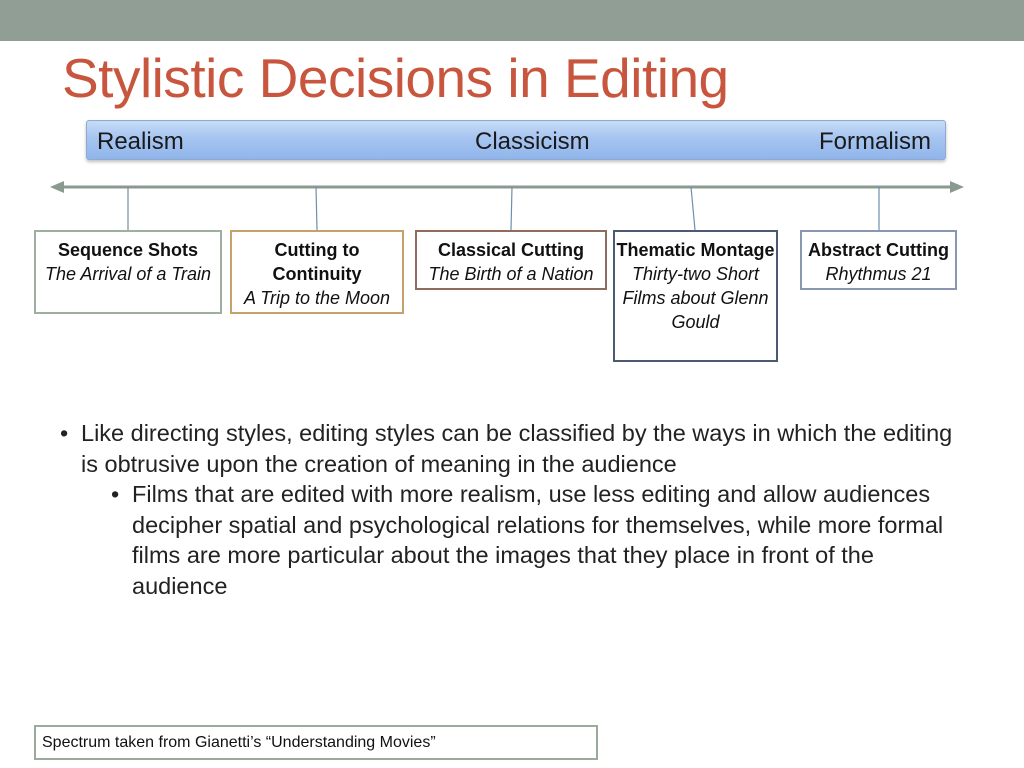 The height and width of the screenshot is (768, 1024). I want to click on box-sequence-shots: Sequence Shots The Arrival of a Train, so click(128, 272).